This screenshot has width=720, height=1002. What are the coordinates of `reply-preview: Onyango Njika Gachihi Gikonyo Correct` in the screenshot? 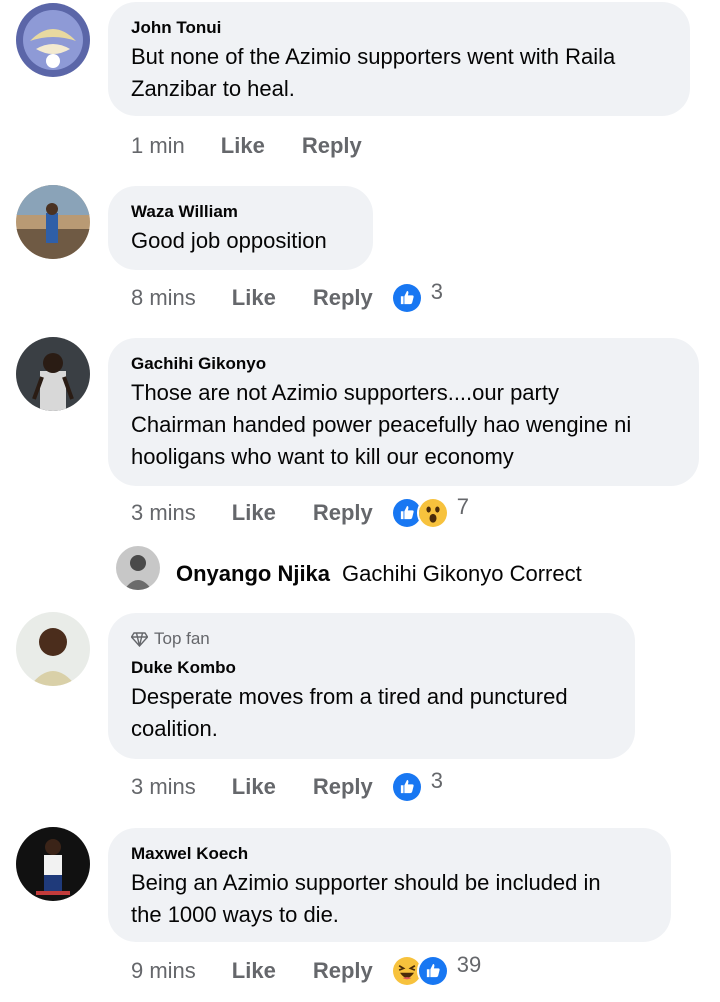 It's located at (370, 574).